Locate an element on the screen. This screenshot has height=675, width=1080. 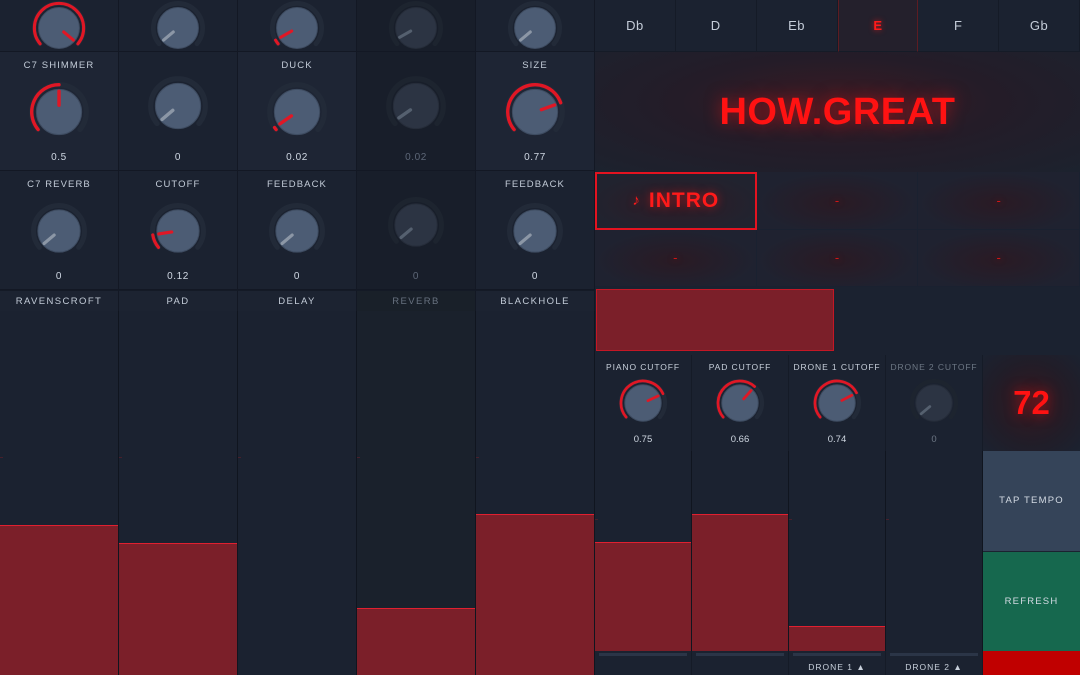
note-button-gb: Gb is located at coordinates (1039, 26).